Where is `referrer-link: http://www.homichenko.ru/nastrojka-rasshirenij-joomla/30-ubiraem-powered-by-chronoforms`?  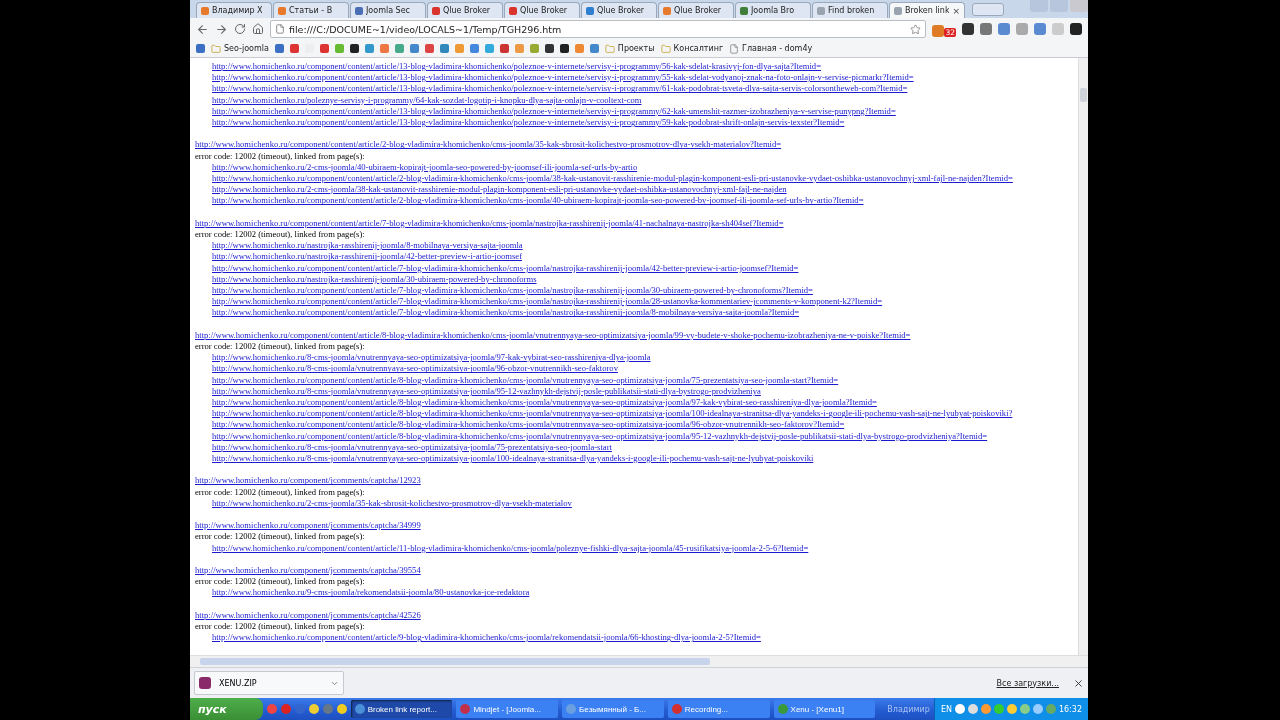 referrer-link: http://www.homichenko.ru/nastrojka-rasshirenij-joomla/30-ubiraem-powered-by-chronoforms is located at coordinates (366, 278).